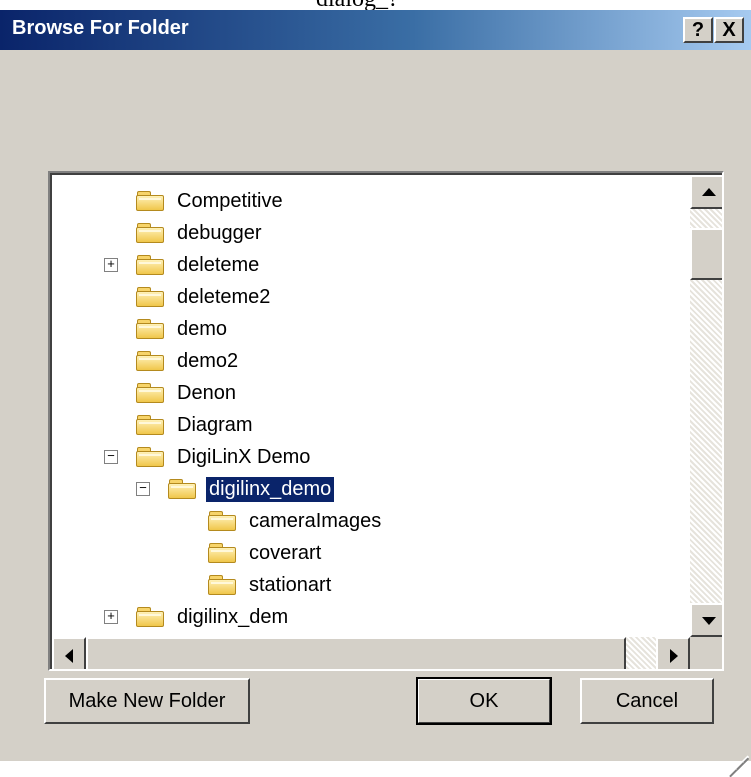 The image size is (751, 777). I want to click on window-title: Browse For Folder, so click(100, 28).